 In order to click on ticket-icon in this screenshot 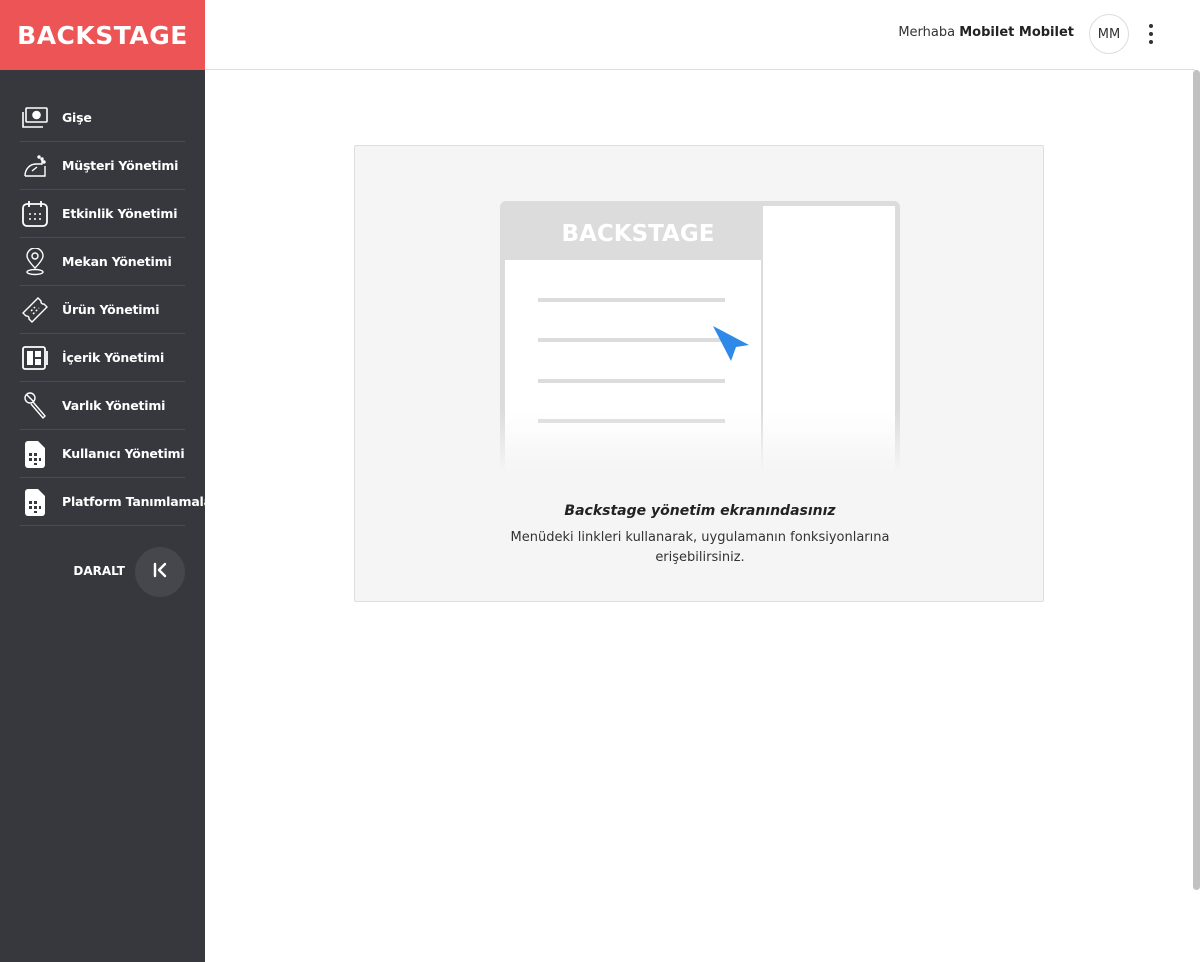, I will do `click(35, 310)`.